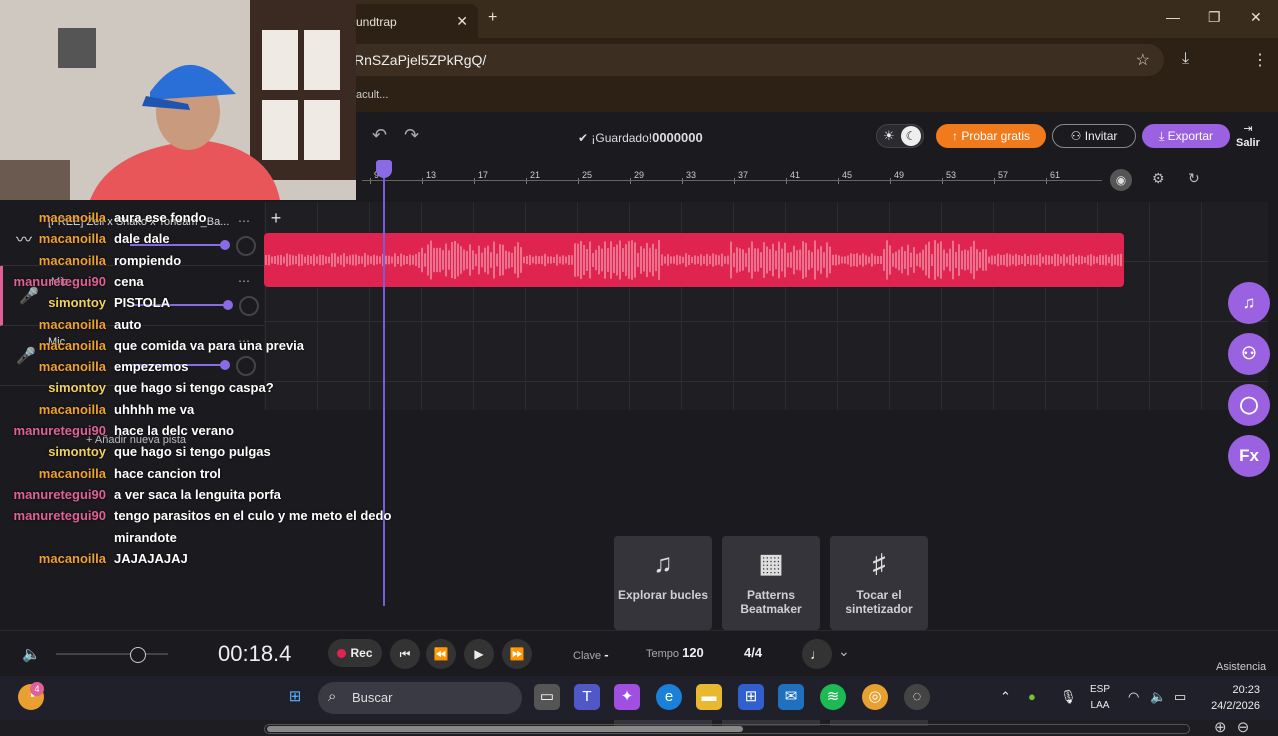 The width and height of the screenshot is (1278, 736). What do you see at coordinates (379, 135) in the screenshot?
I see `undo-icon: ↶` at bounding box center [379, 135].